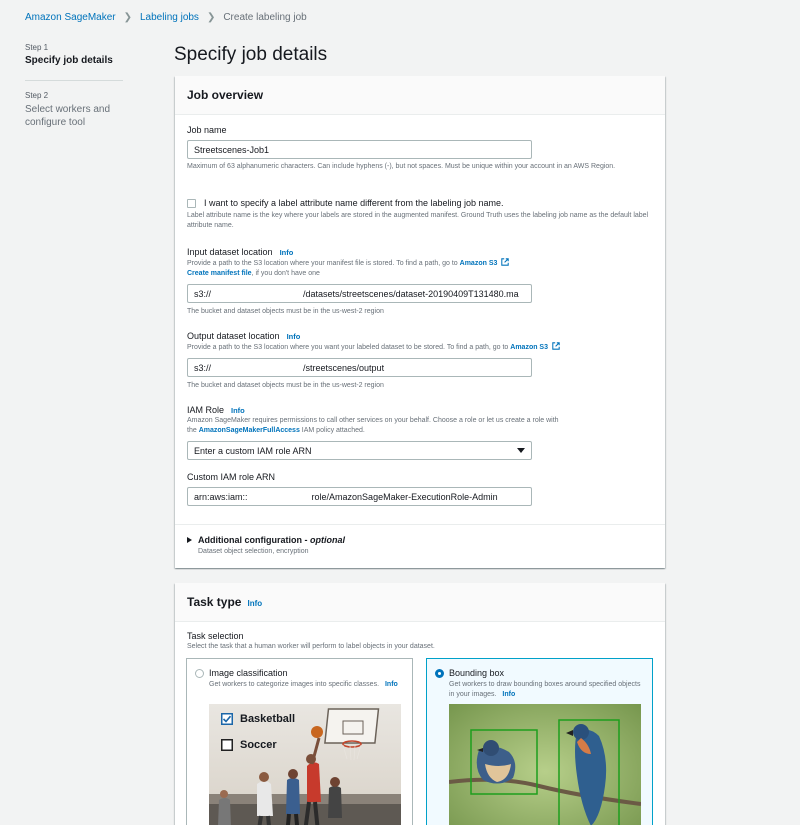  I want to click on iam-role-desc-the: the, so click(192, 430).